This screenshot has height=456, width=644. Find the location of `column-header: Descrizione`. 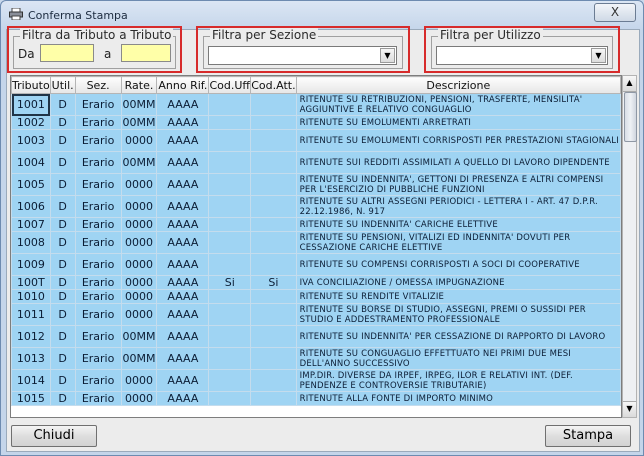

column-header: Descrizione is located at coordinates (458, 85).